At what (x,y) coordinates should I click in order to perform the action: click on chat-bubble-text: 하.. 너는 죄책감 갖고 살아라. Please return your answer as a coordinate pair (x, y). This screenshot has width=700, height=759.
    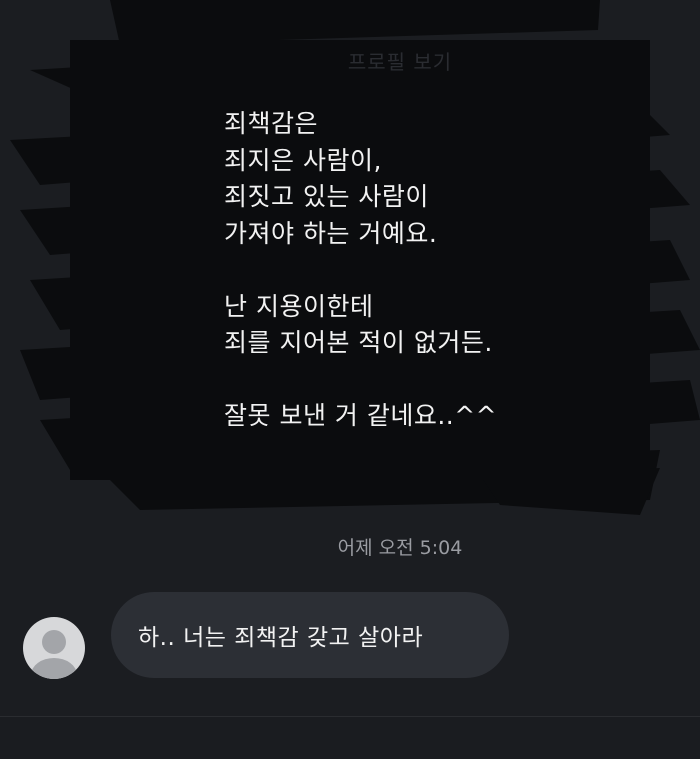
    Looking at the image, I should click on (281, 638).